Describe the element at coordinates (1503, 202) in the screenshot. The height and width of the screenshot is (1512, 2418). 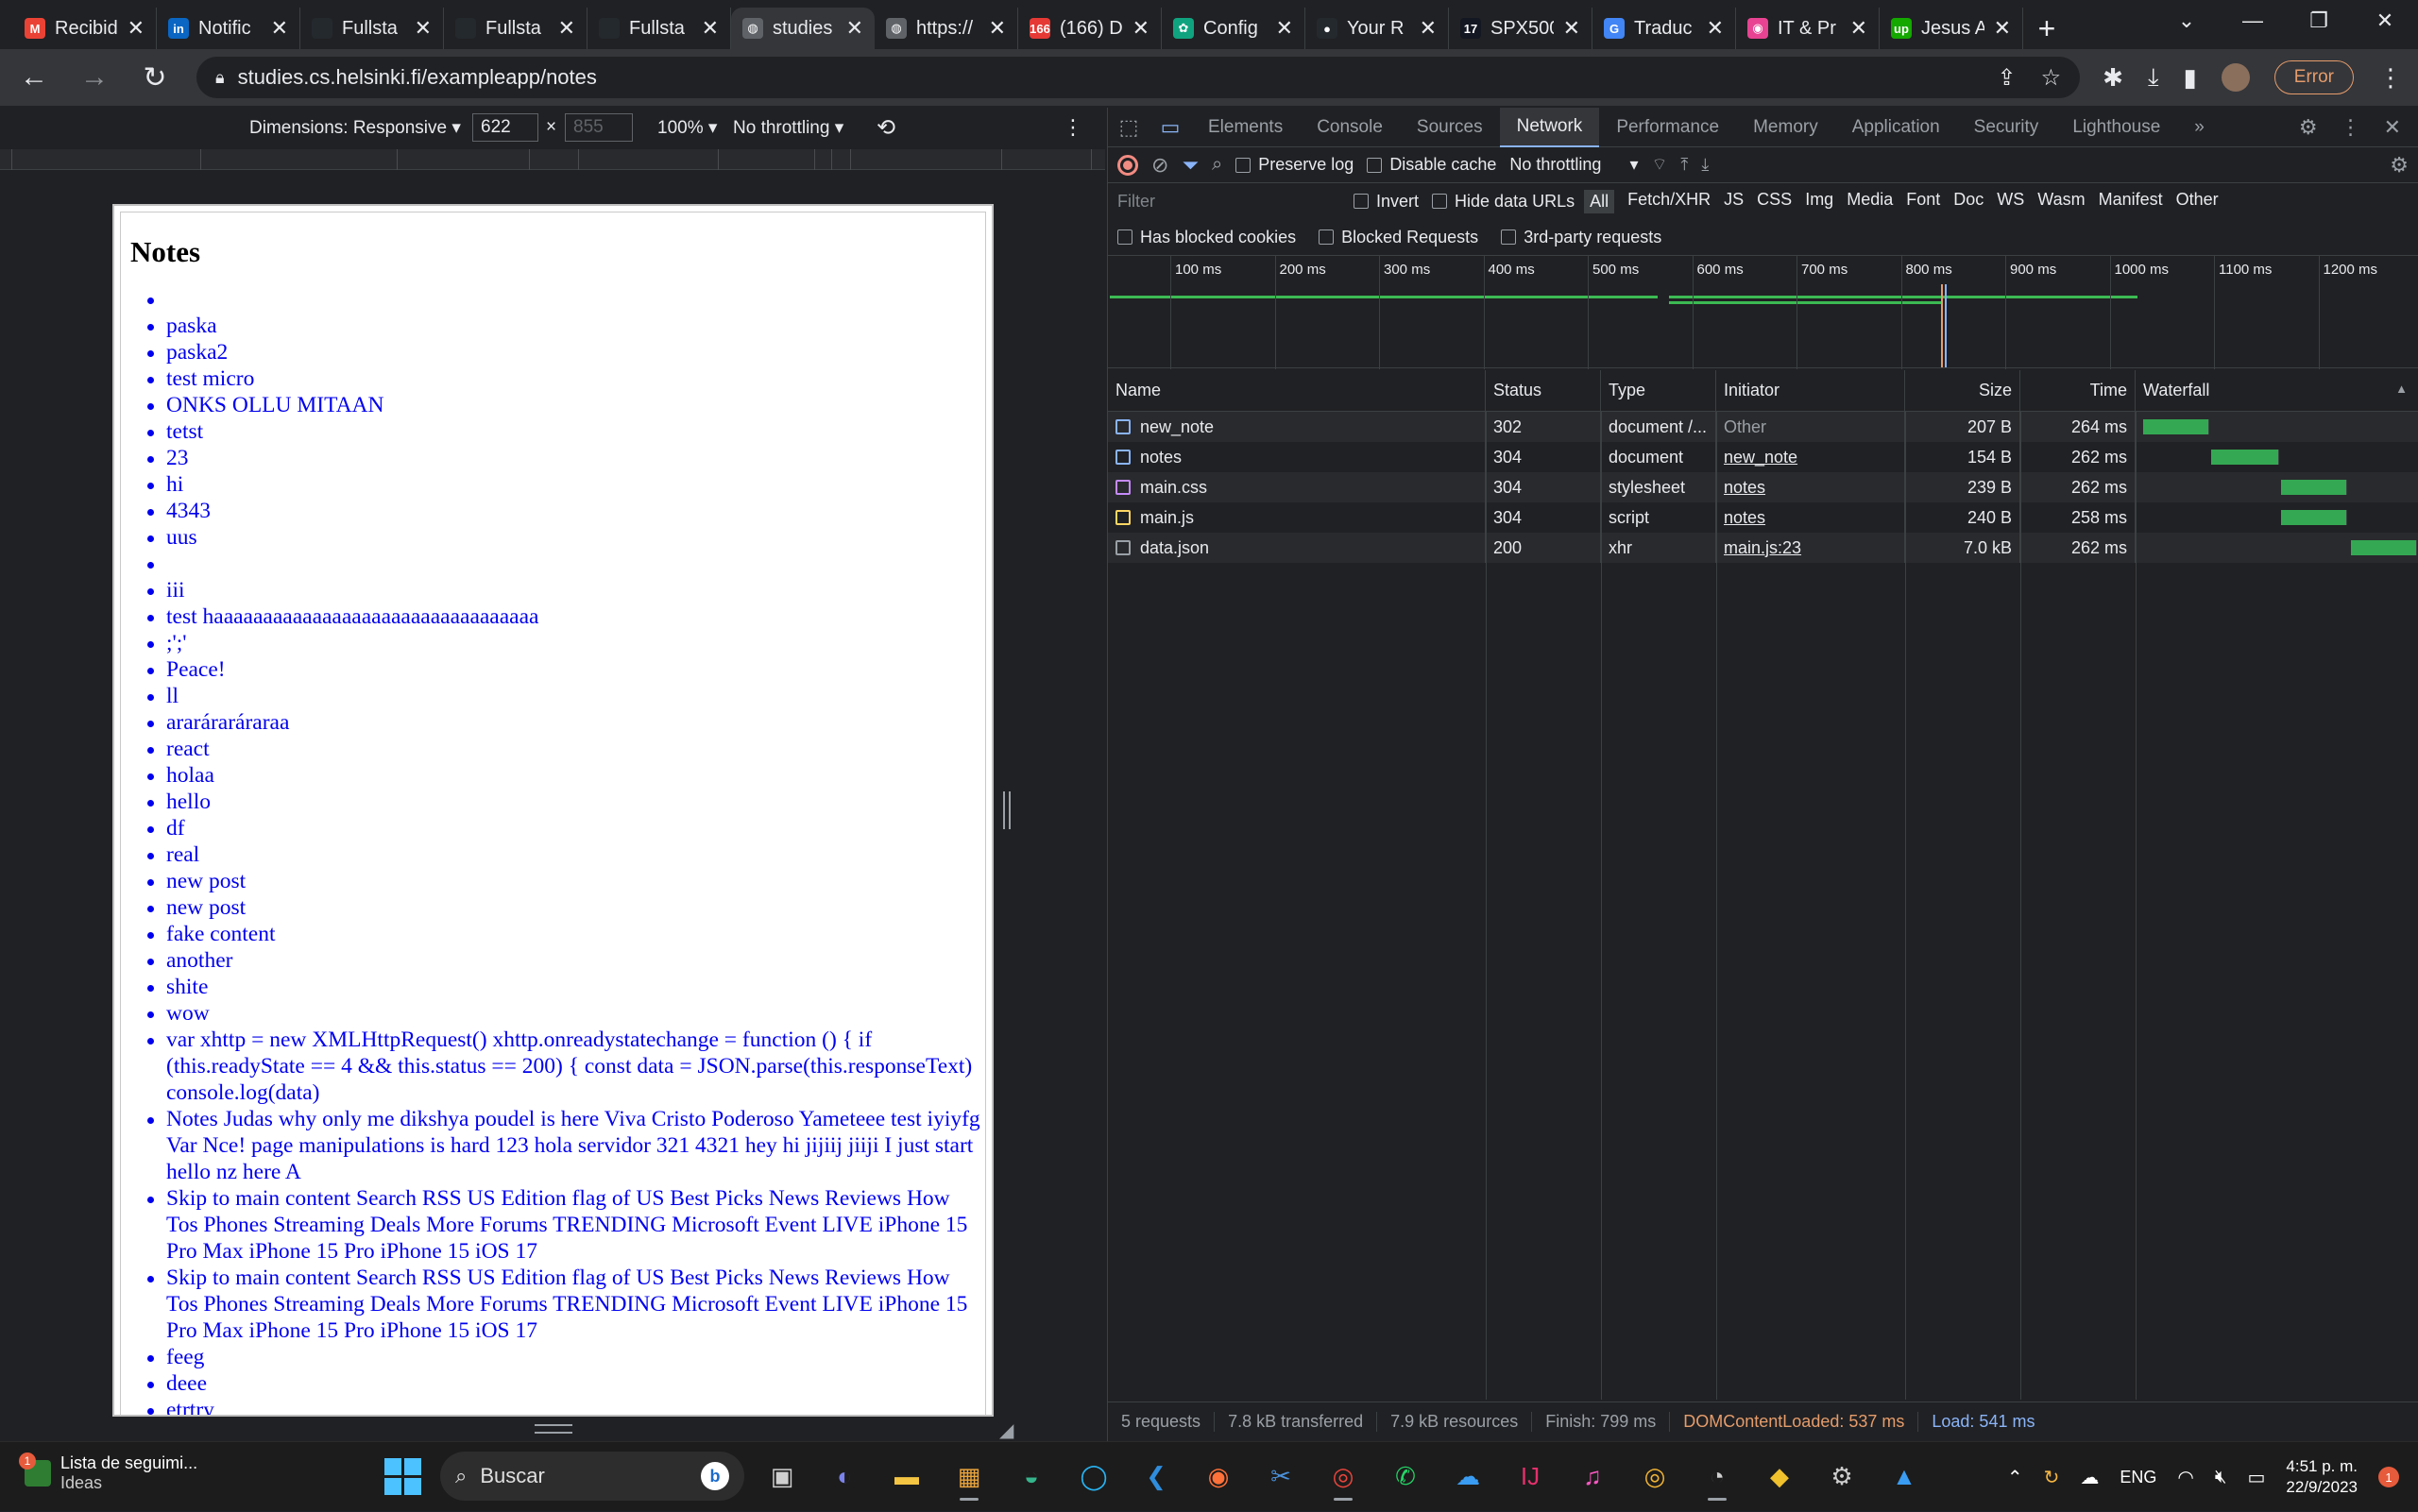
I see `hide-data-urls-checkbox: Hide data URLs` at that location.